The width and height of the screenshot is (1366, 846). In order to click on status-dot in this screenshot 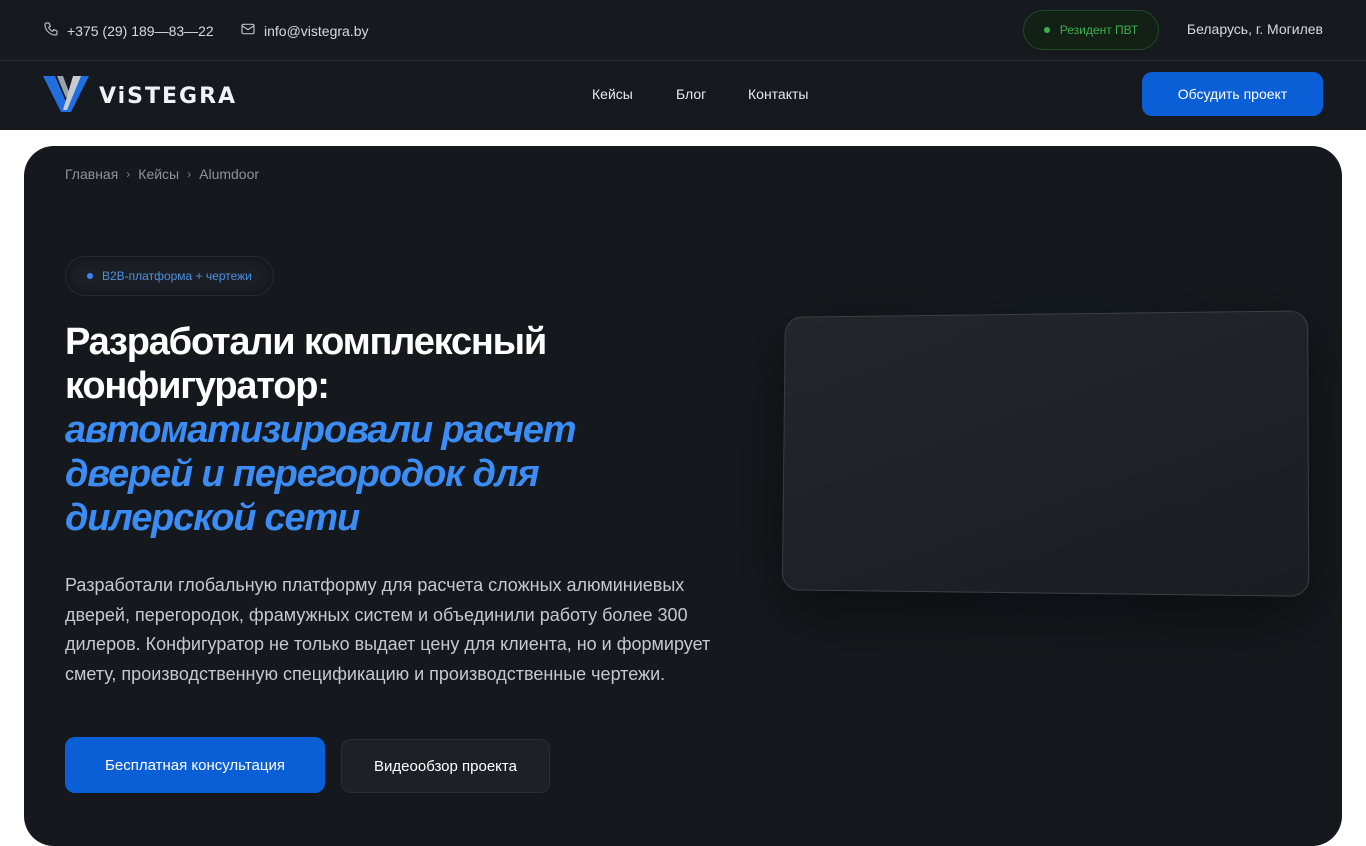, I will do `click(1046, 30)`.